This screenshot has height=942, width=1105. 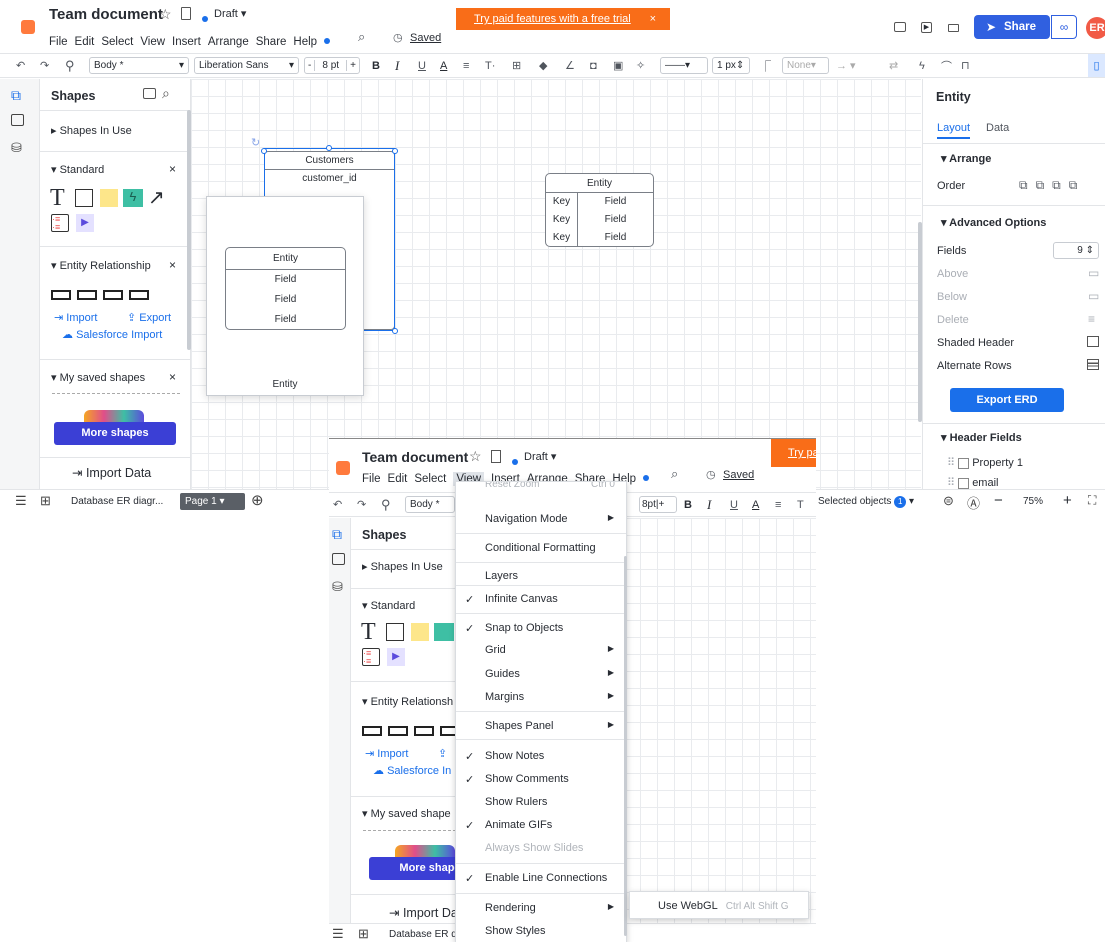 I want to click on saved-shapes-toggle: ▾ My saved shape, so click(x=406, y=813).